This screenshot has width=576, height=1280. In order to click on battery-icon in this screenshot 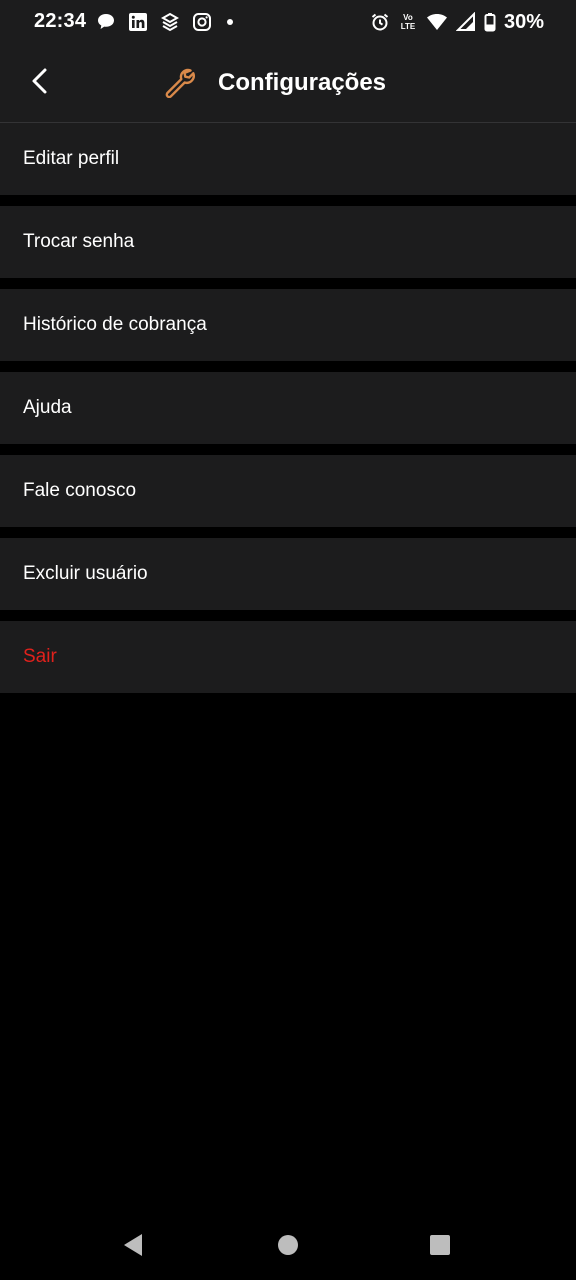, I will do `click(490, 22)`.